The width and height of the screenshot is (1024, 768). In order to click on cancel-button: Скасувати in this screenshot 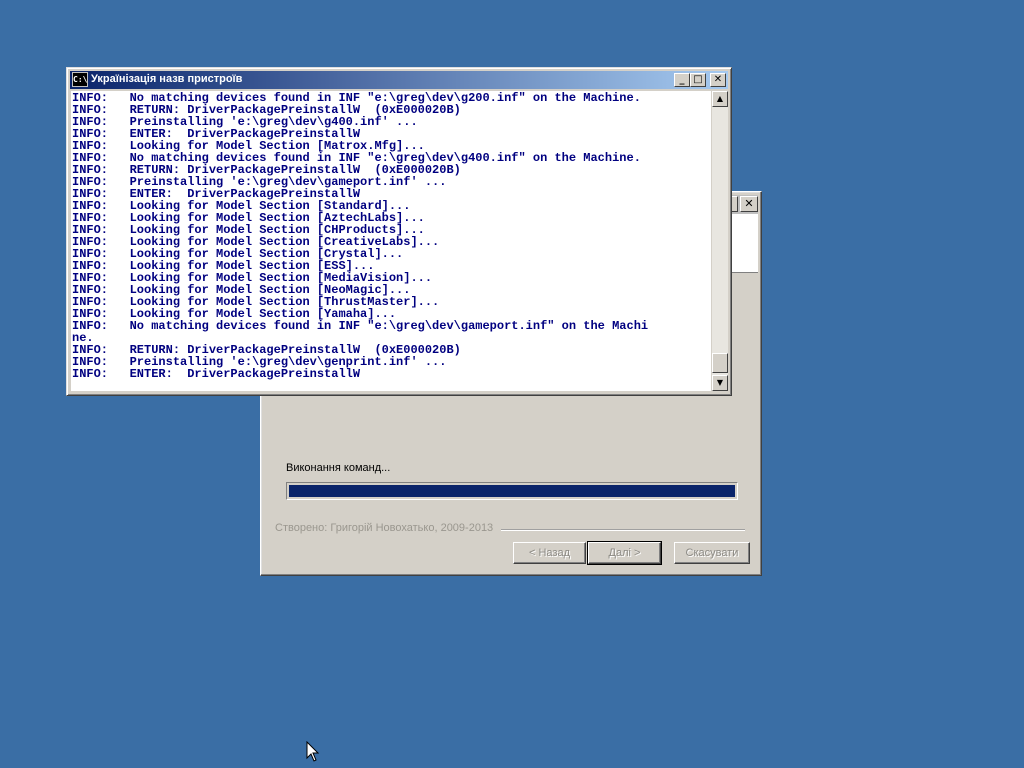, I will do `click(712, 553)`.